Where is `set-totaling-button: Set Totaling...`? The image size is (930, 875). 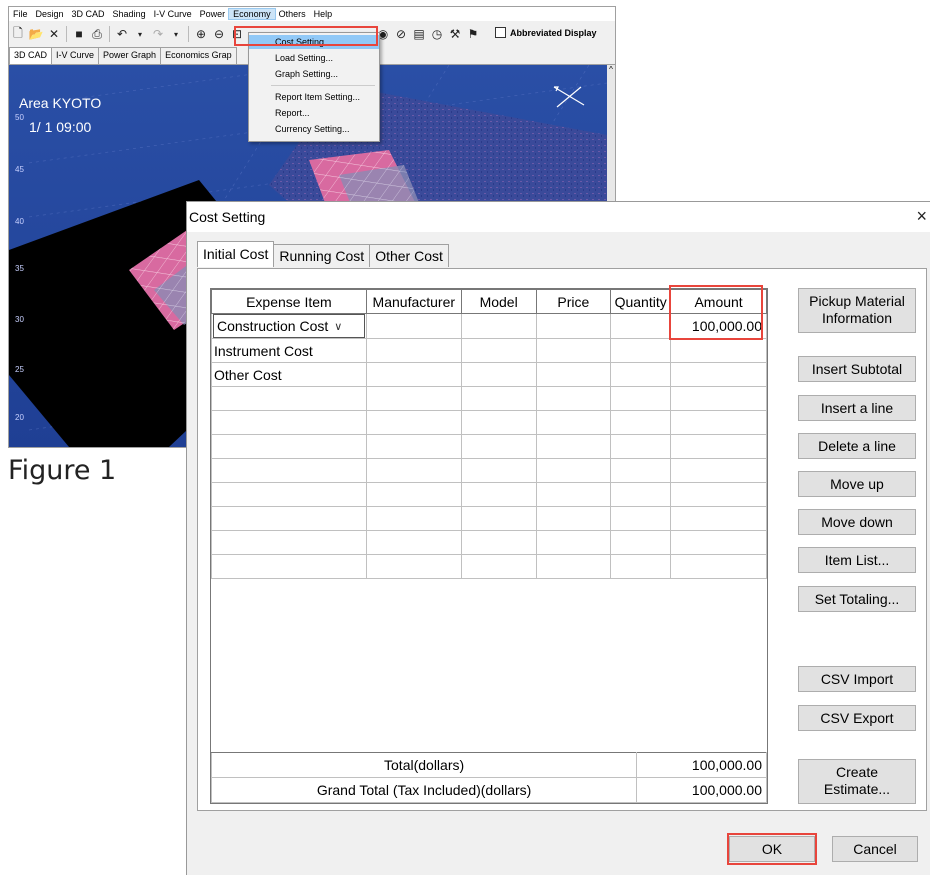
set-totaling-button: Set Totaling... is located at coordinates (857, 599).